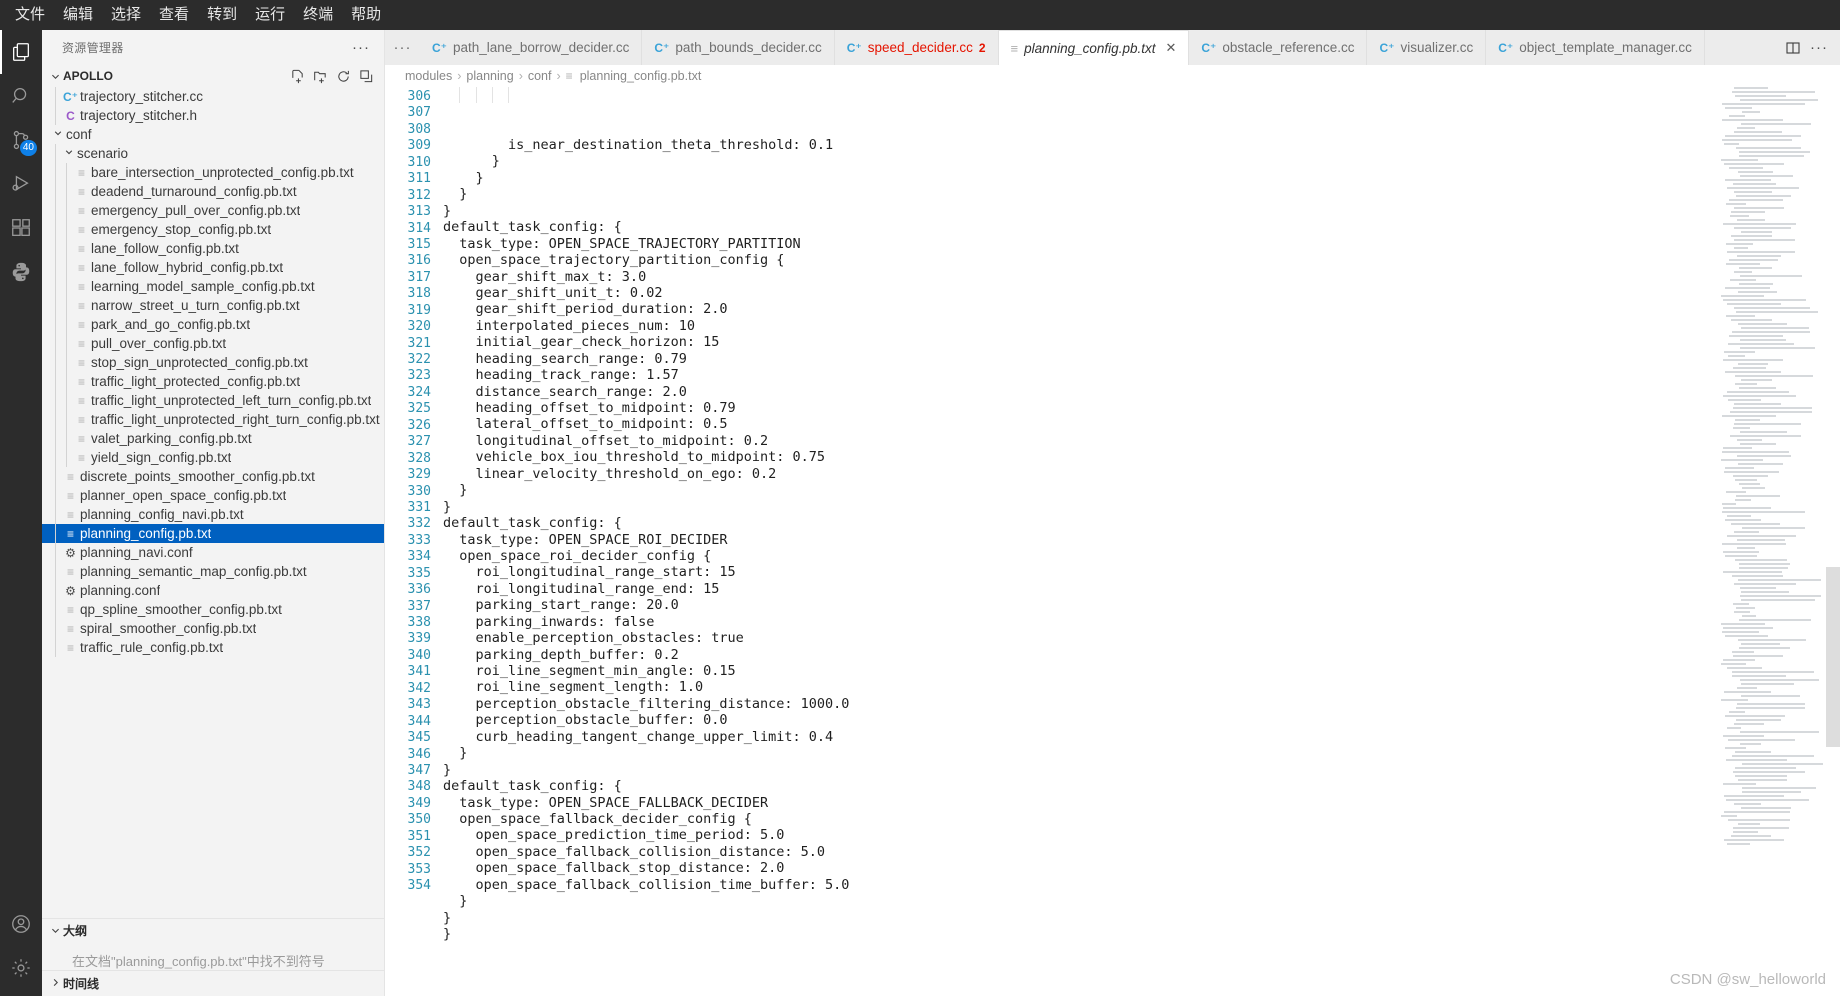 The image size is (1840, 996). Describe the element at coordinates (1833, 657) in the screenshot. I see `scrollbar-thumb` at that location.